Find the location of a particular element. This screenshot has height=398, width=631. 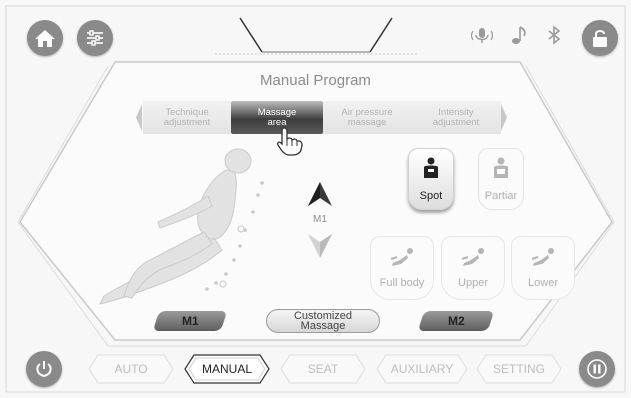

bluetooth-icon is located at coordinates (554, 35).